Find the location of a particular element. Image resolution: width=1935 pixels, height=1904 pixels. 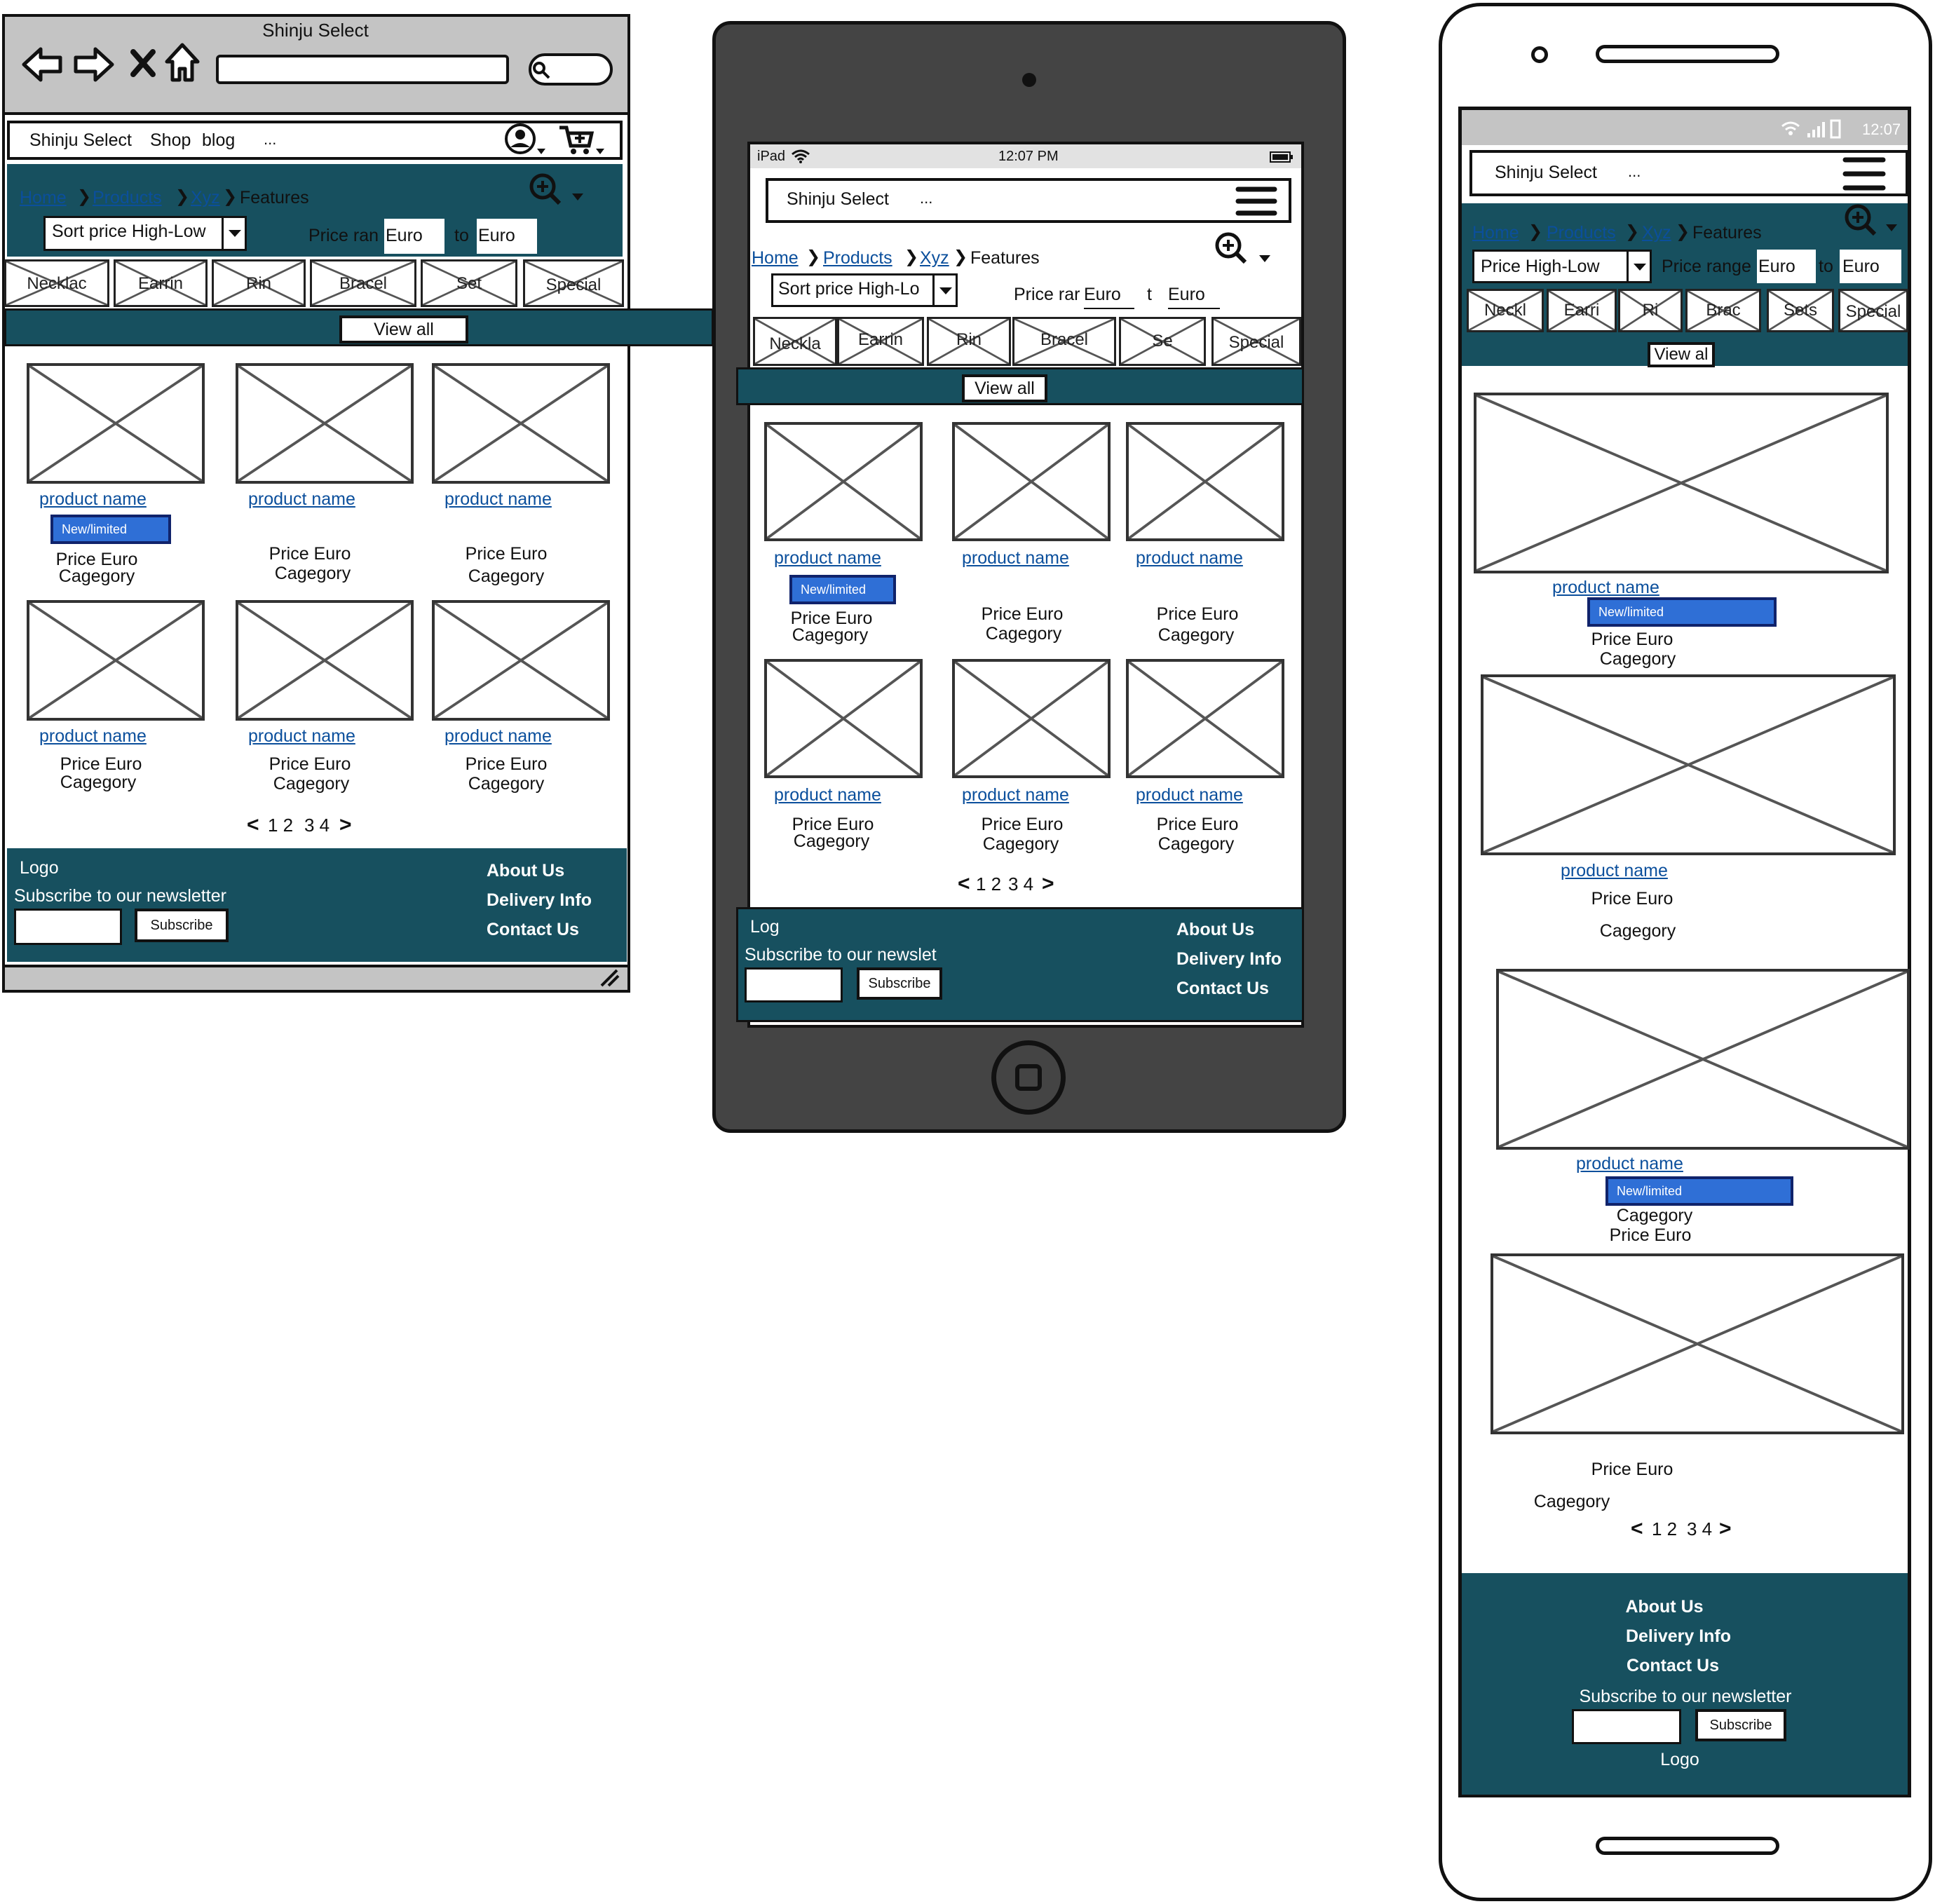

user-icon is located at coordinates (526, 140).